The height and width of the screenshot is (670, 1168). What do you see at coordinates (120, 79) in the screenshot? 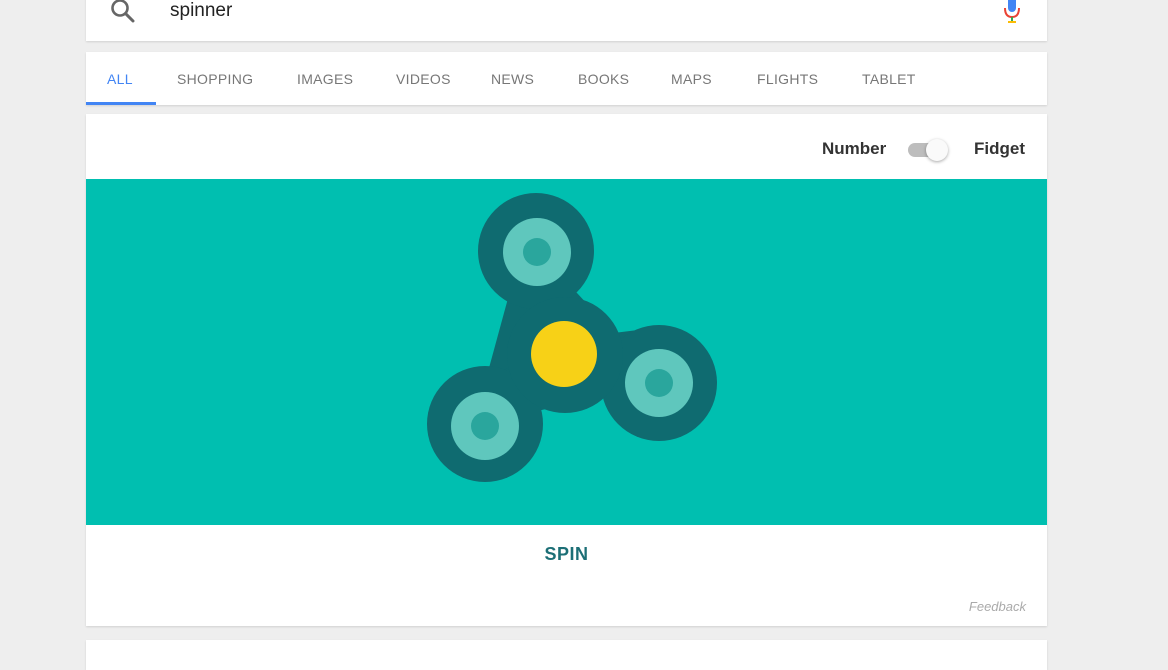
I see `tab-all: ALL` at bounding box center [120, 79].